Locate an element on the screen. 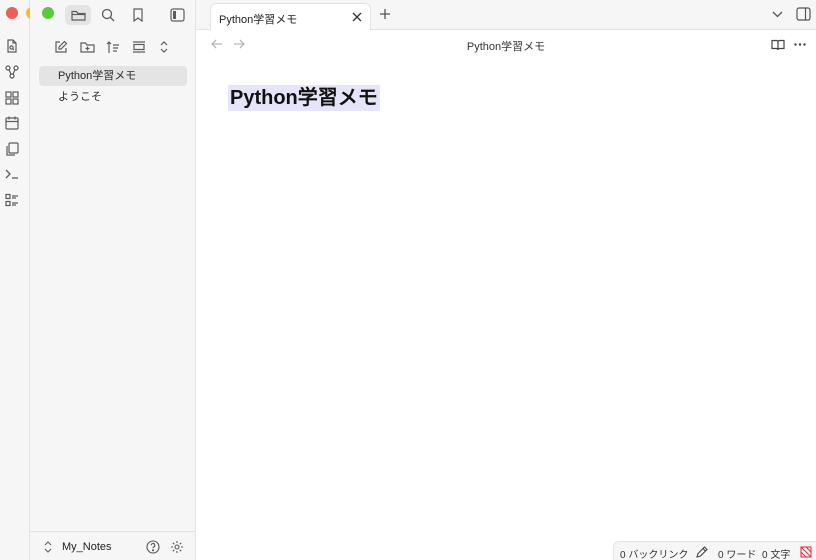  help-icon is located at coordinates (153, 547).